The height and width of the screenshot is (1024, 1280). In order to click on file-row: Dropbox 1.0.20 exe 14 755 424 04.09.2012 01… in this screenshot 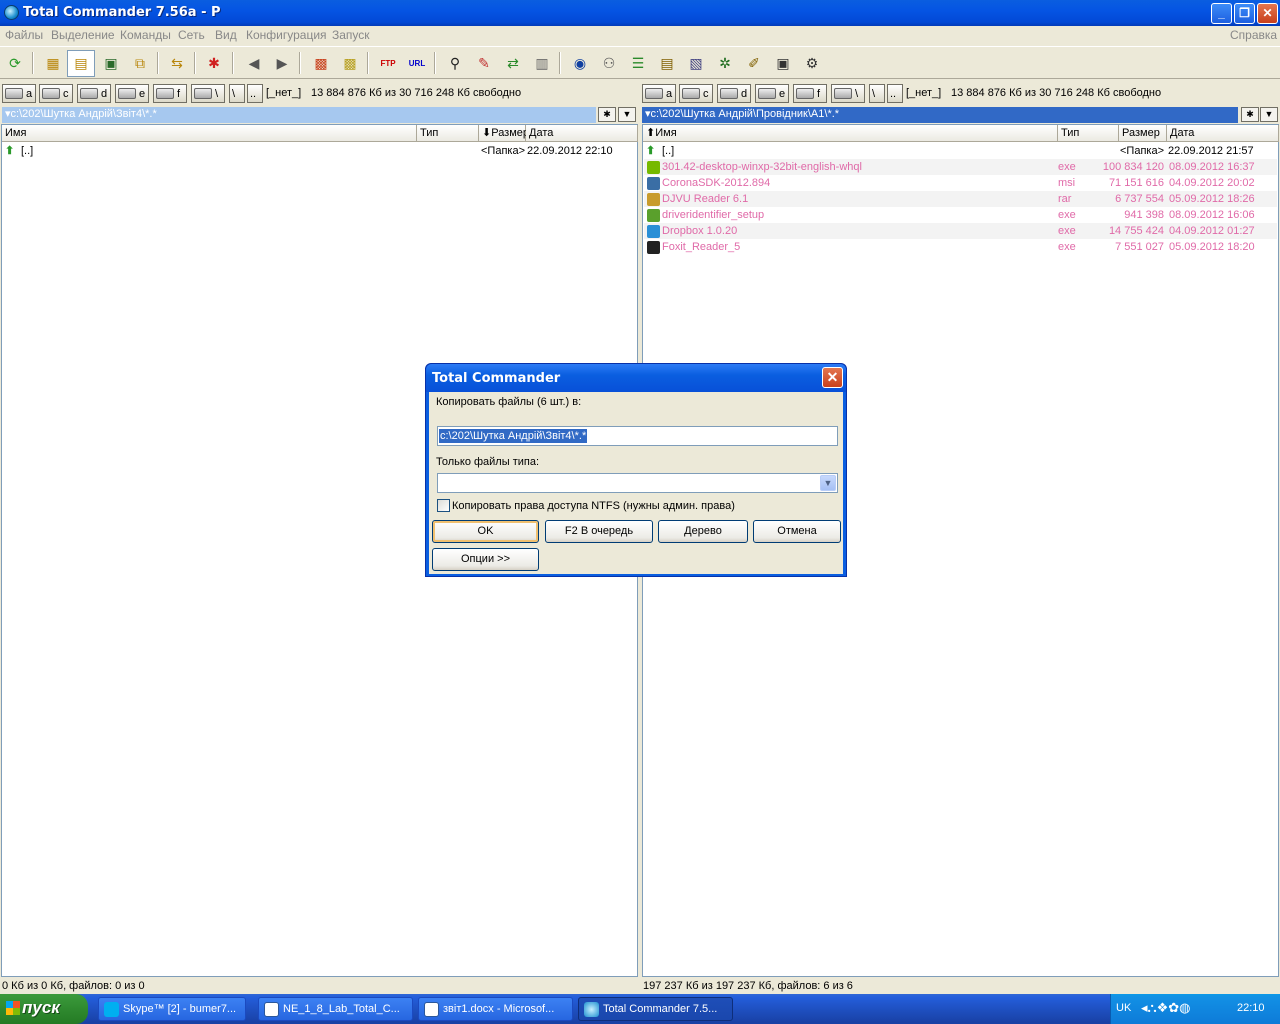, I will do `click(960, 231)`.